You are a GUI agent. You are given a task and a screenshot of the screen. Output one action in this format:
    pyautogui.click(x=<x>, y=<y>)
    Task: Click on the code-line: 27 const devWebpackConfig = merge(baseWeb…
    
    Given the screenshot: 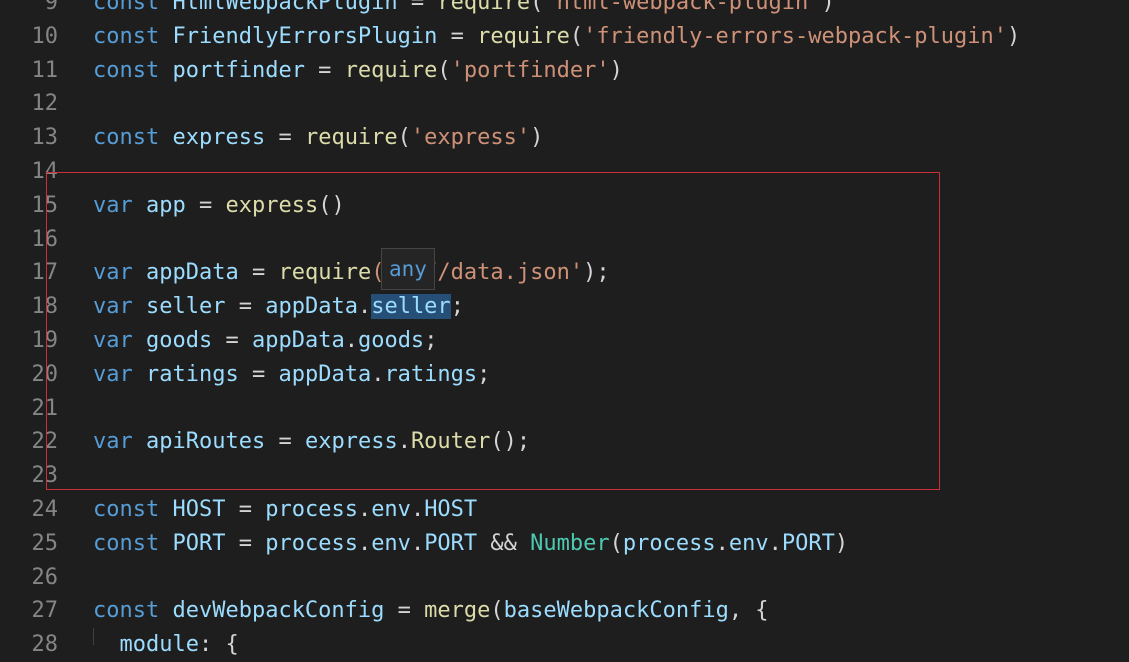 What is the action you would take?
    pyautogui.click(x=564, y=611)
    